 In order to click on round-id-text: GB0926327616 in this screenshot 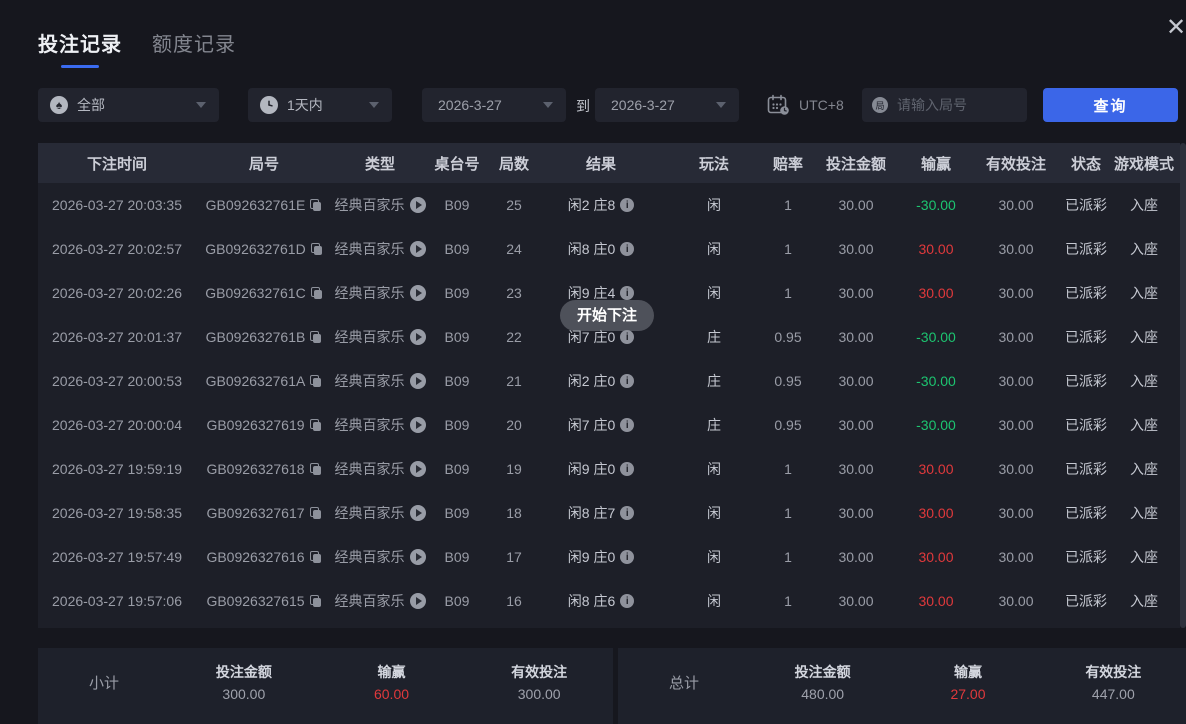, I will do `click(255, 557)`.